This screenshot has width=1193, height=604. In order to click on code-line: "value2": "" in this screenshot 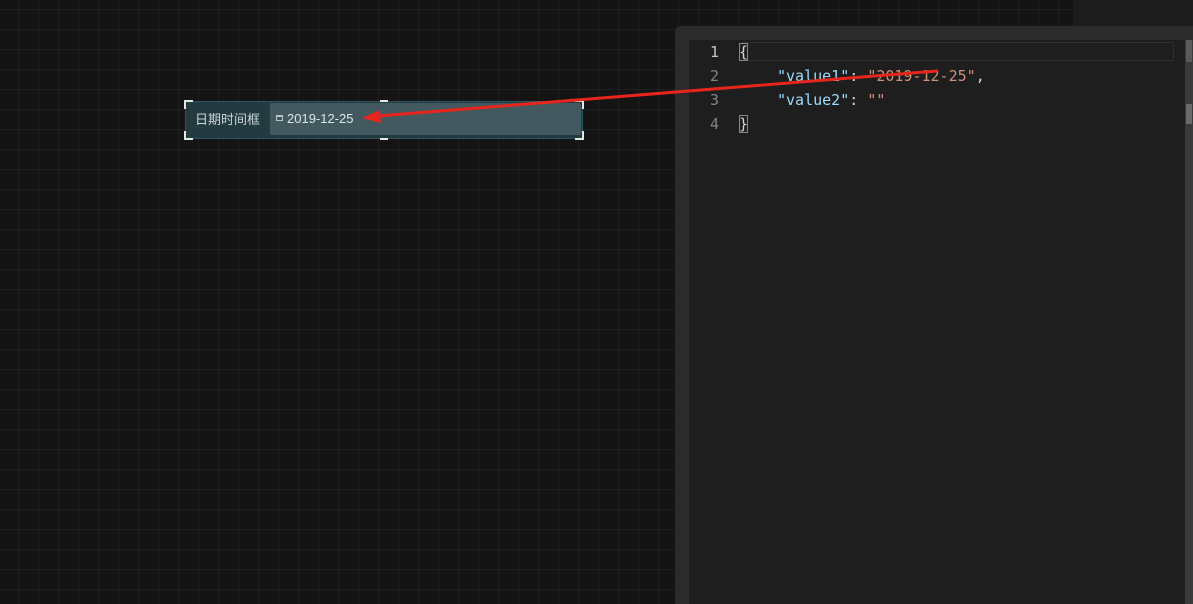, I will do `click(831, 100)`.